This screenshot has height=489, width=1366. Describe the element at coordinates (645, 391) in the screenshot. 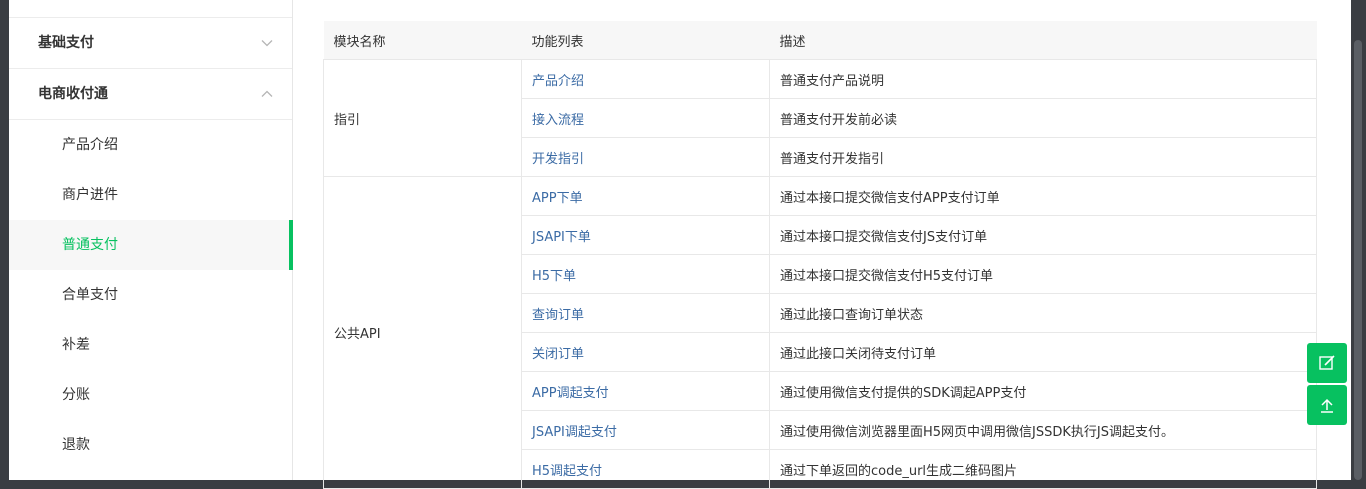

I see `feature-link: APP调起支付` at that location.